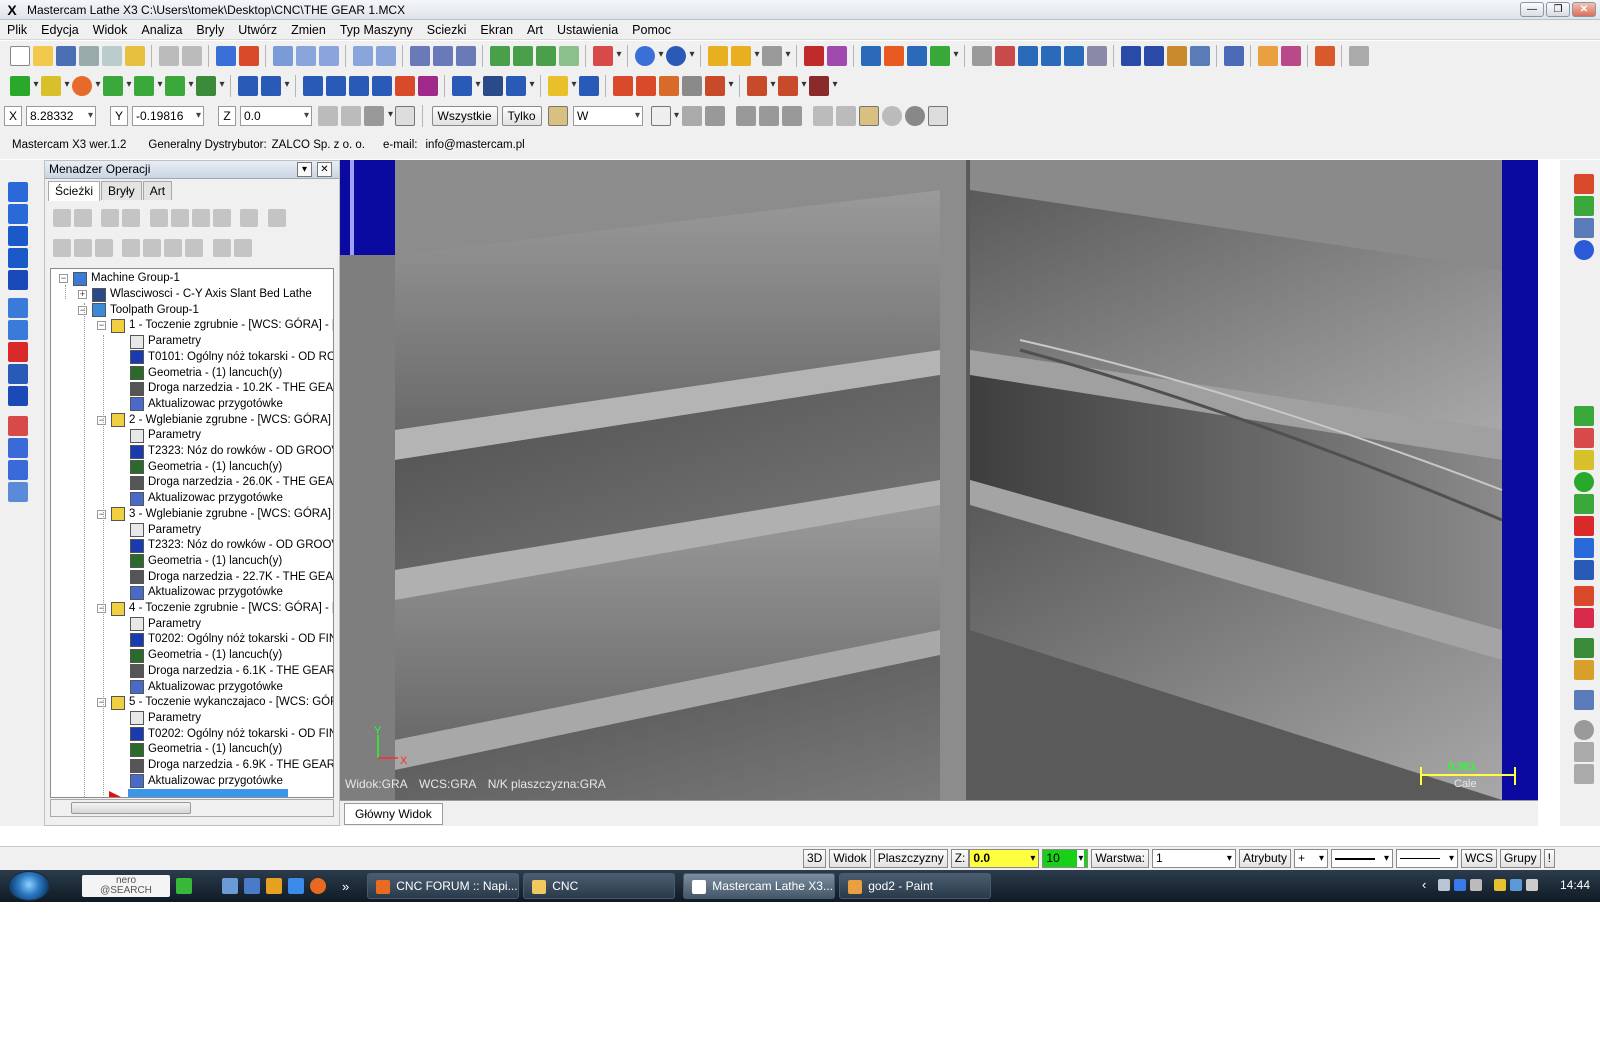  Describe the element at coordinates (588, 86) in the screenshot. I see `path-icon` at that location.